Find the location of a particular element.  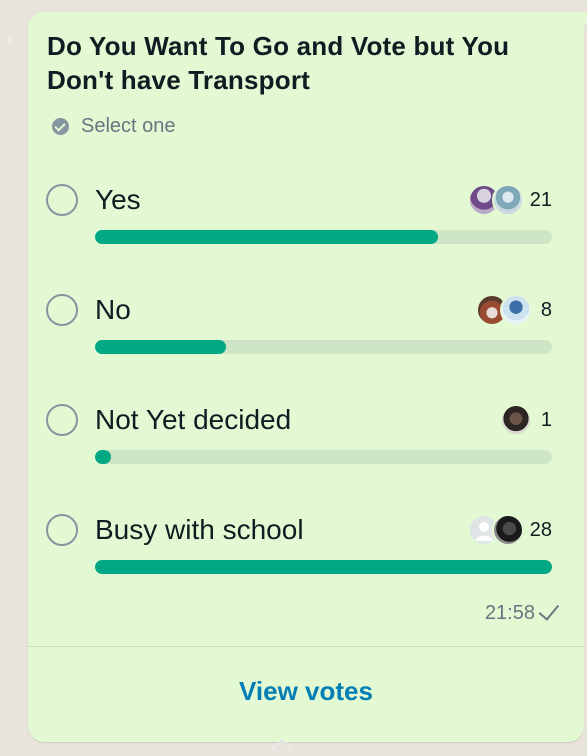

chevron-up-icon is located at coordinates (282, 744).